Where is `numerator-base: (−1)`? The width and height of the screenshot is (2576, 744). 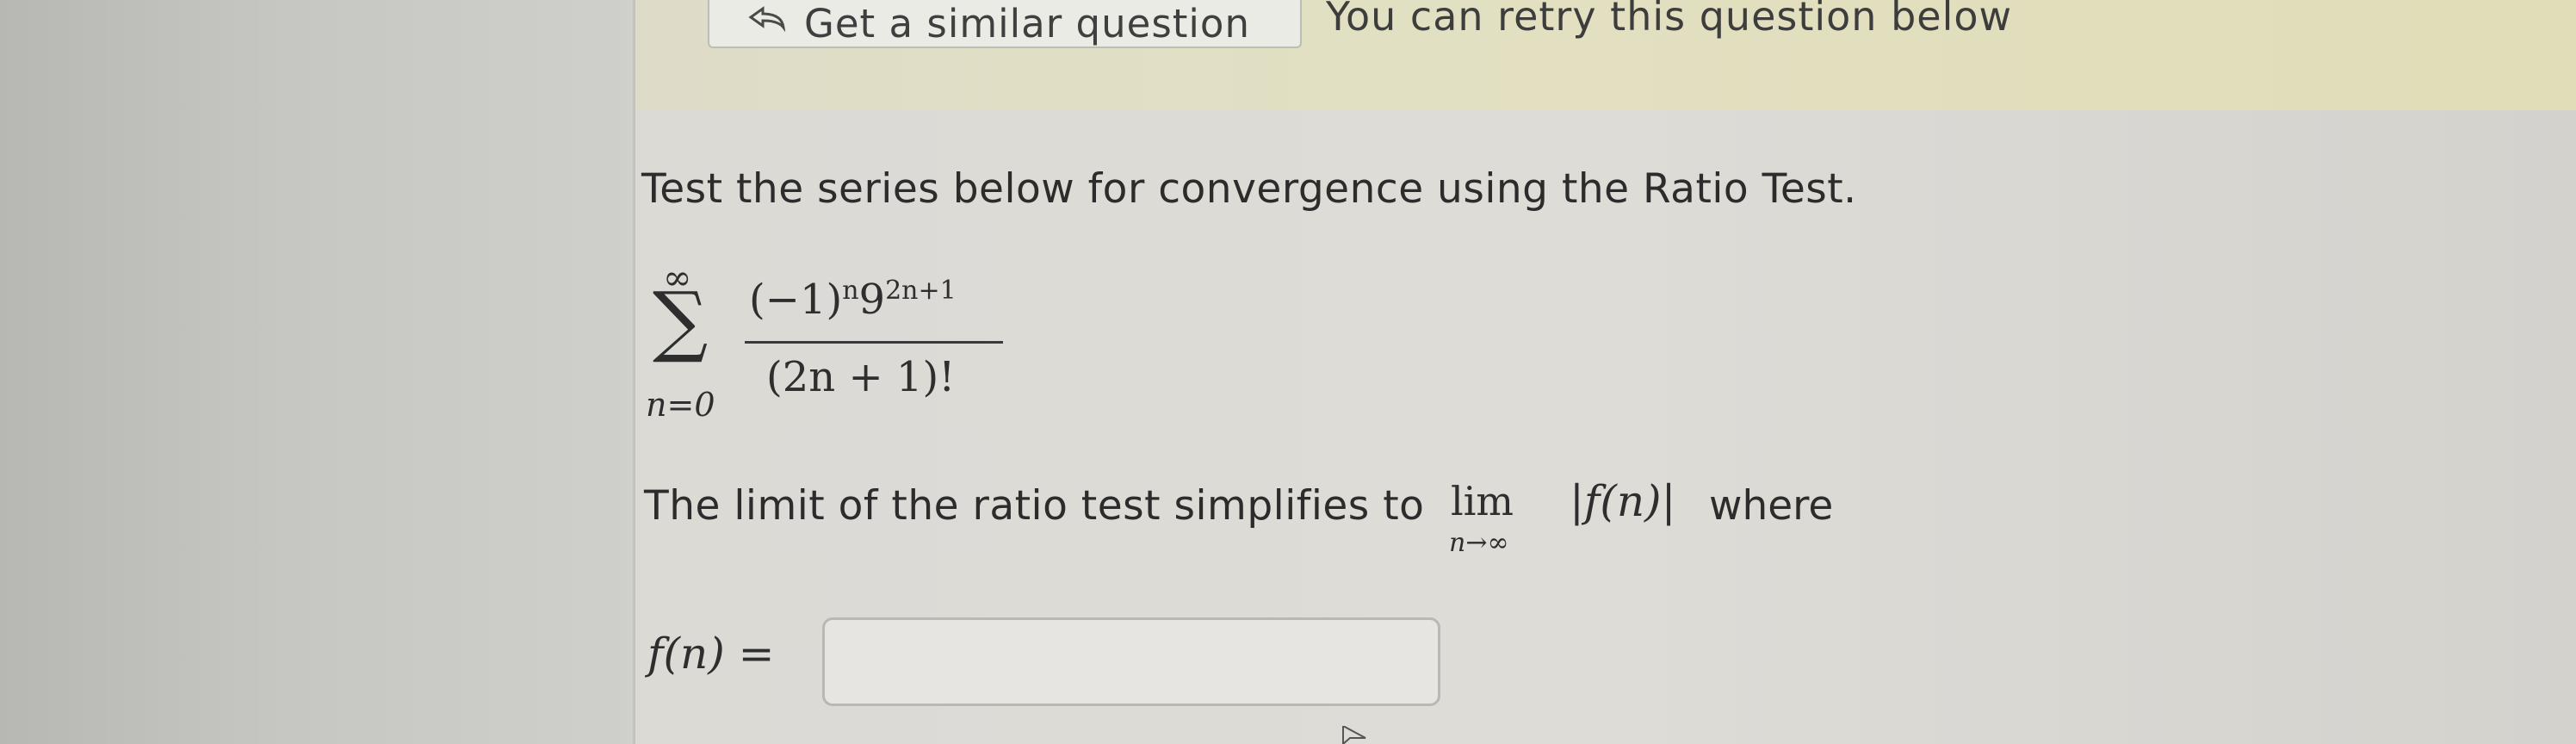
numerator-base: (−1) is located at coordinates (796, 300).